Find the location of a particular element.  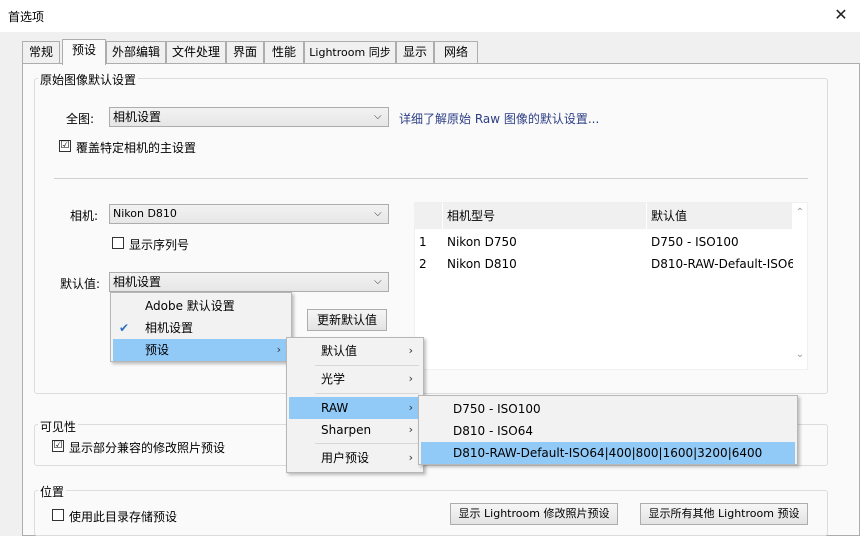

default-label: 默认值: is located at coordinates (80, 284).